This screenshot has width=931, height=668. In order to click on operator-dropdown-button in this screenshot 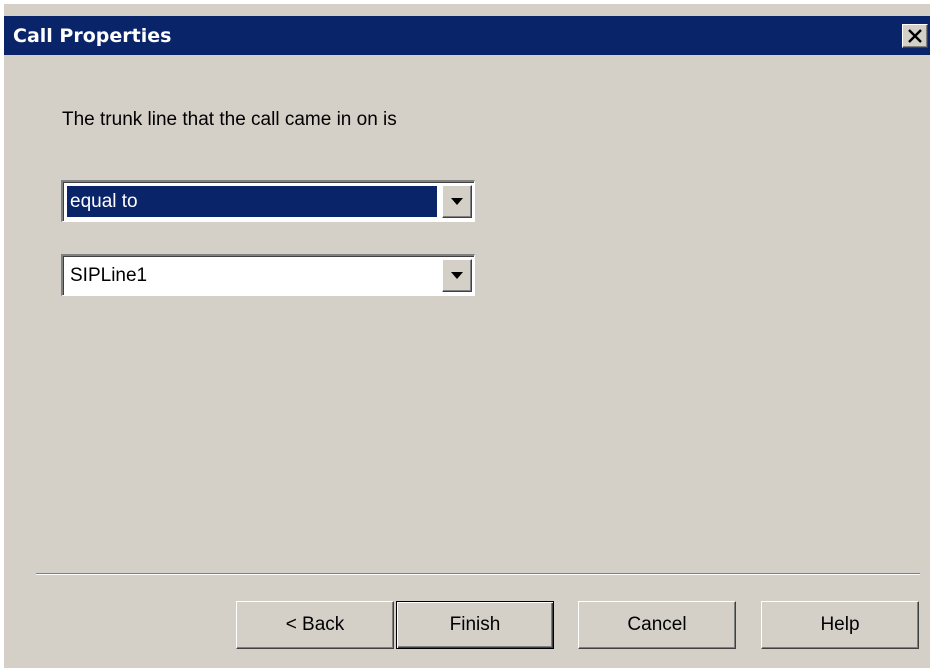, I will do `click(457, 201)`.